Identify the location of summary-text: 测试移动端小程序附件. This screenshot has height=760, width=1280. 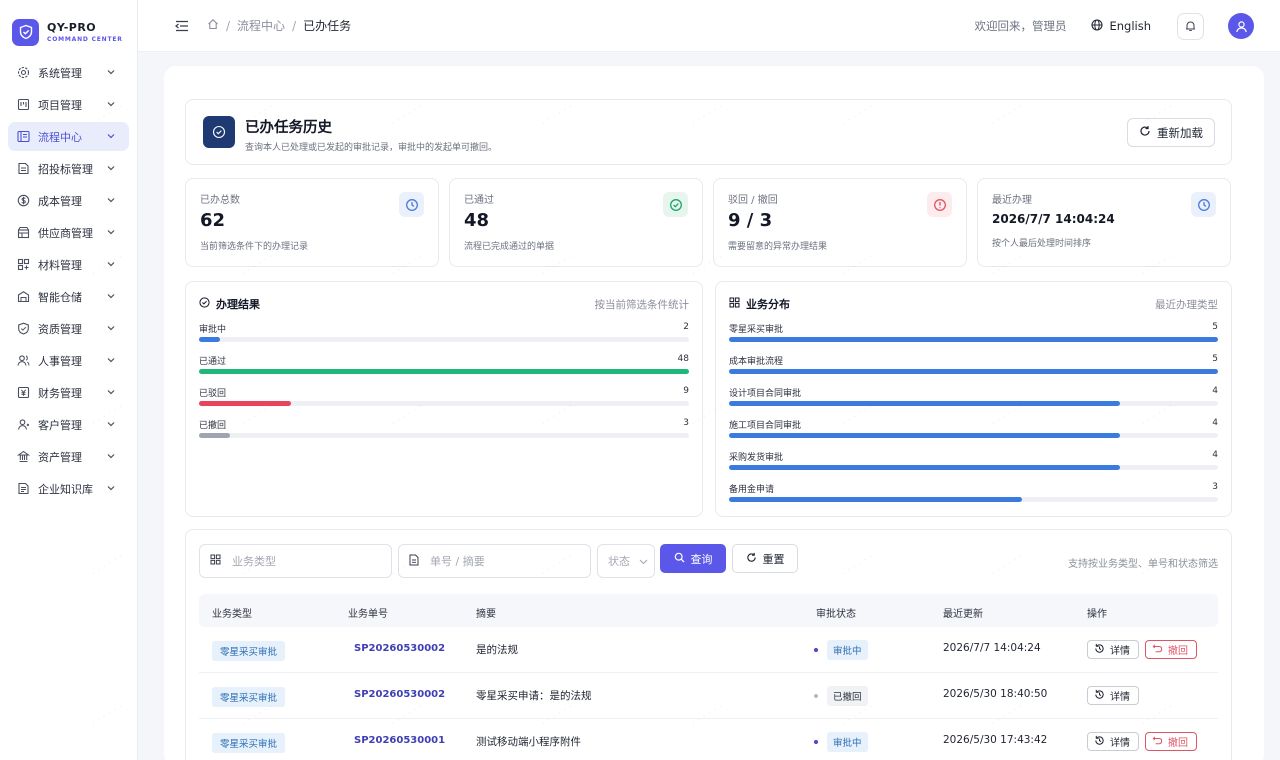
(528, 742).